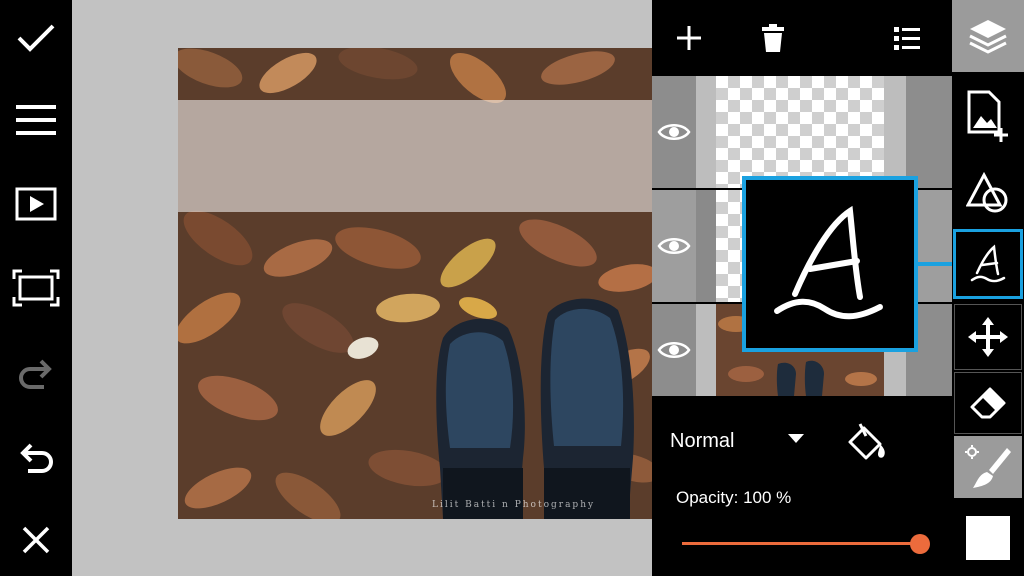 This screenshot has height=576, width=1024. I want to click on check-icon, so click(36, 38).